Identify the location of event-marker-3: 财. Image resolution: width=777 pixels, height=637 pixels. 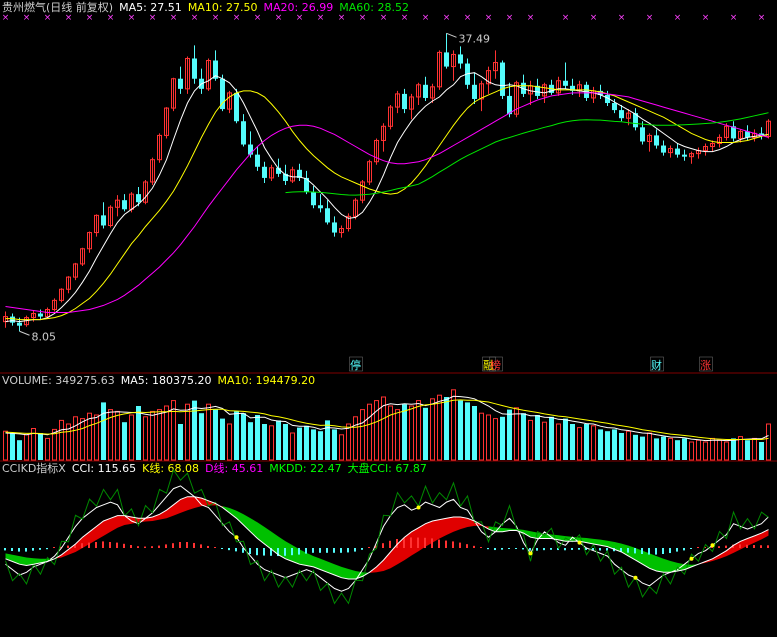
(656, 365).